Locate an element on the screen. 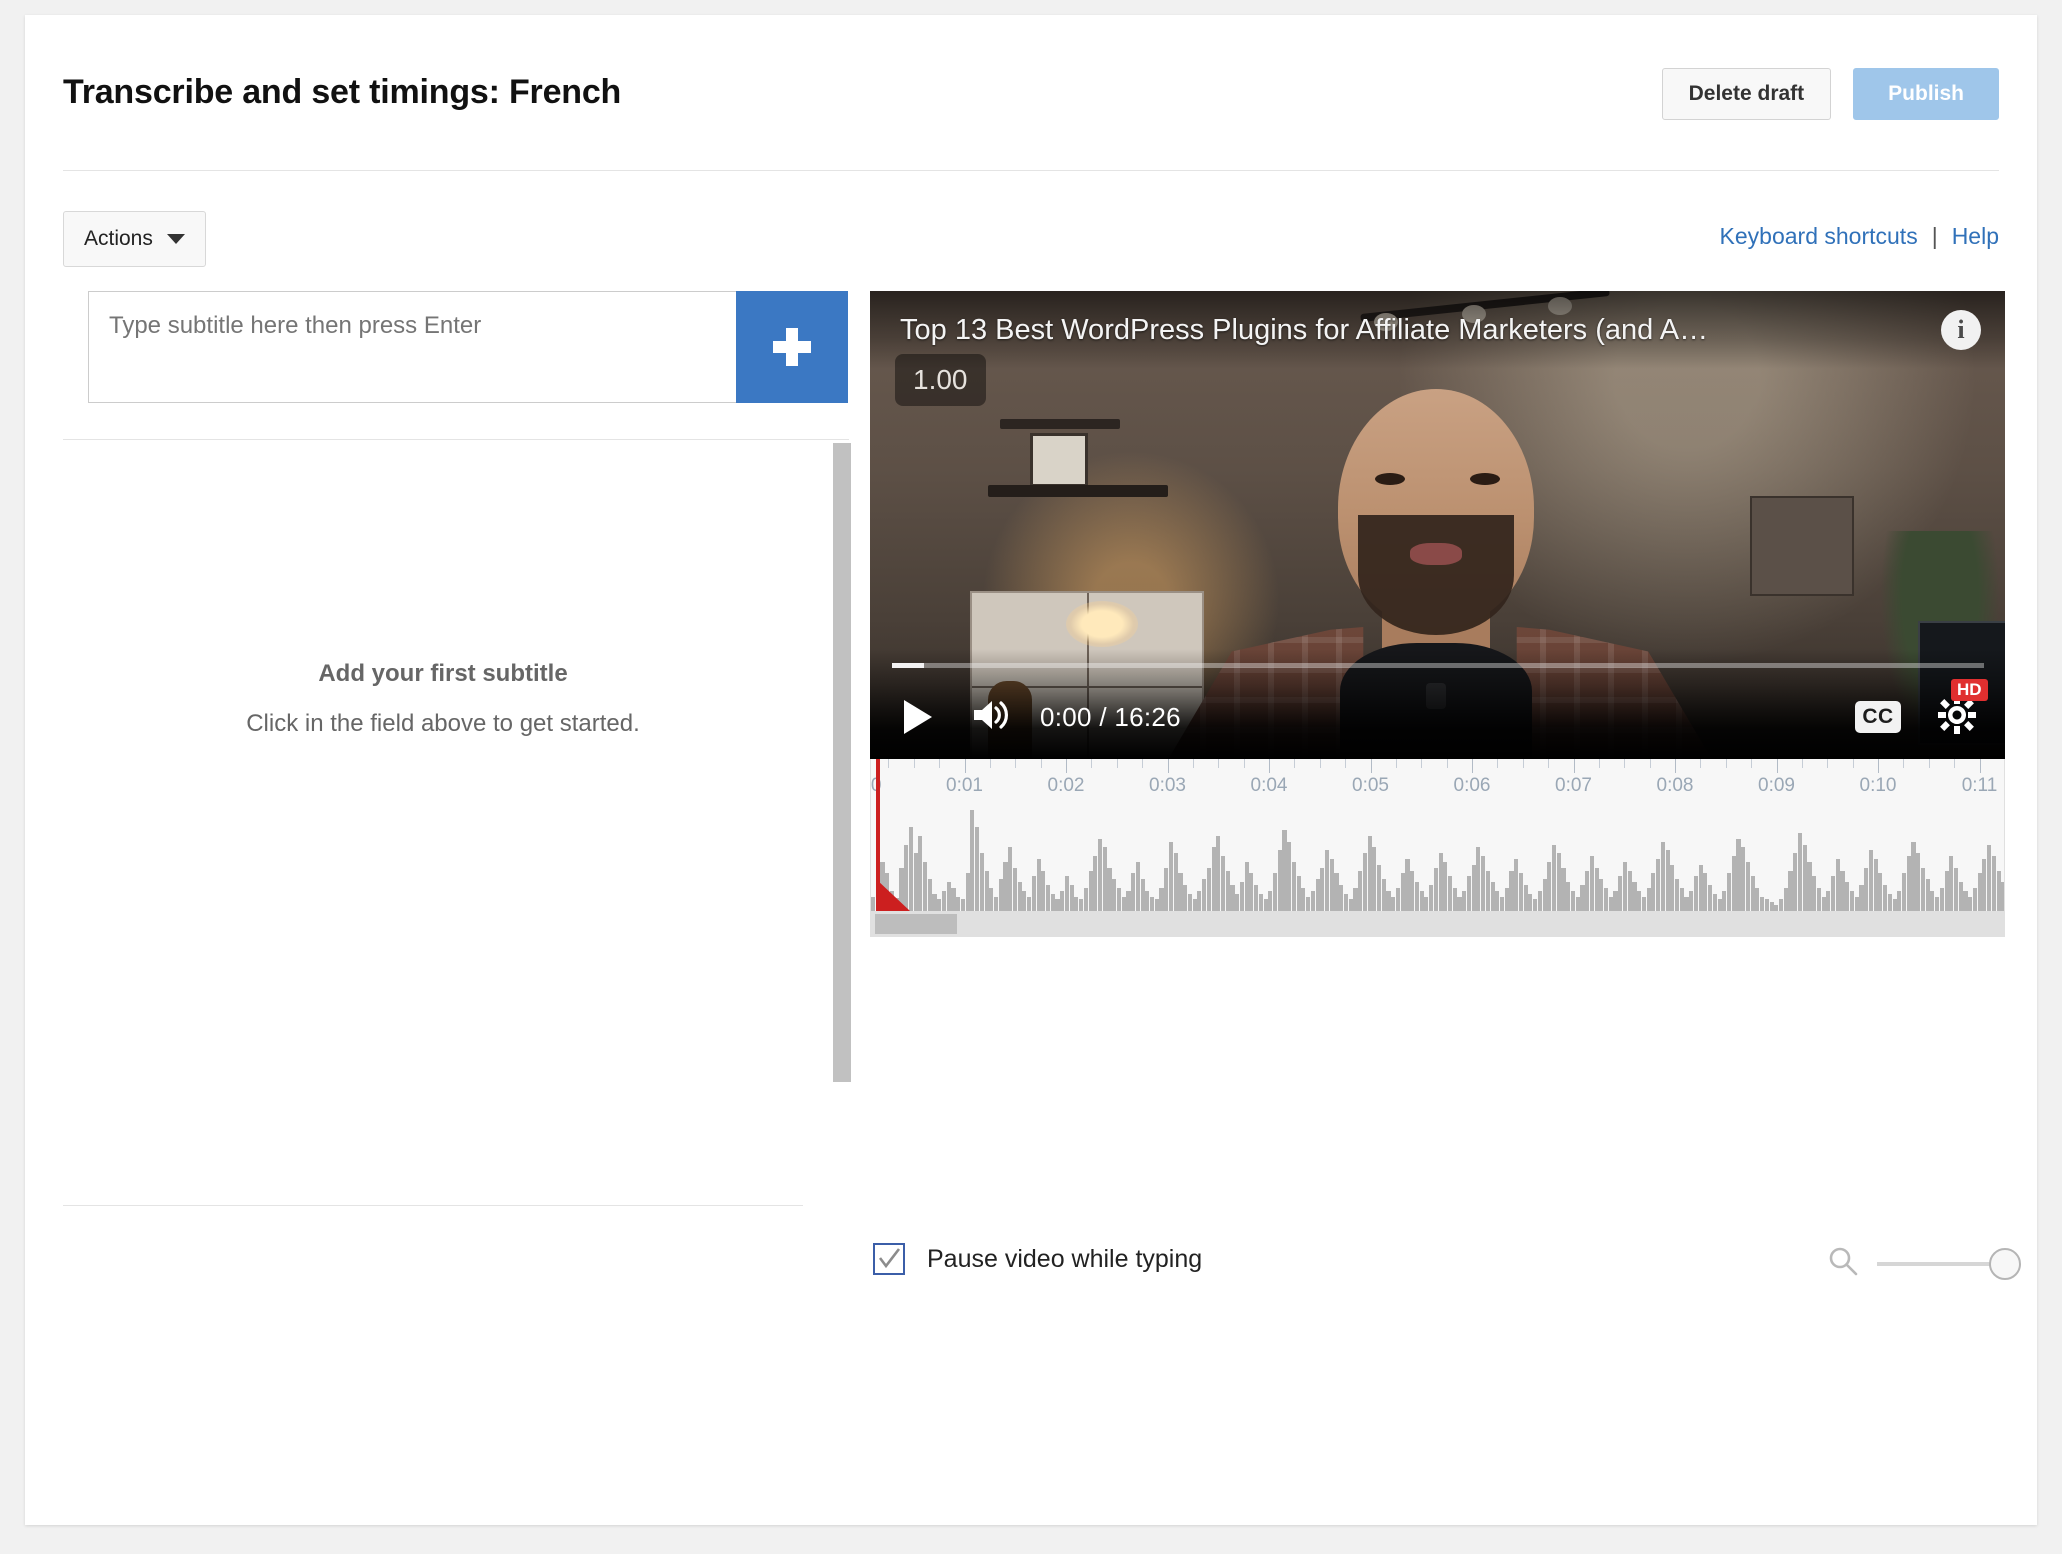  controls-row: 0:00 / 16:26 CC HD is located at coordinates (1437, 717).